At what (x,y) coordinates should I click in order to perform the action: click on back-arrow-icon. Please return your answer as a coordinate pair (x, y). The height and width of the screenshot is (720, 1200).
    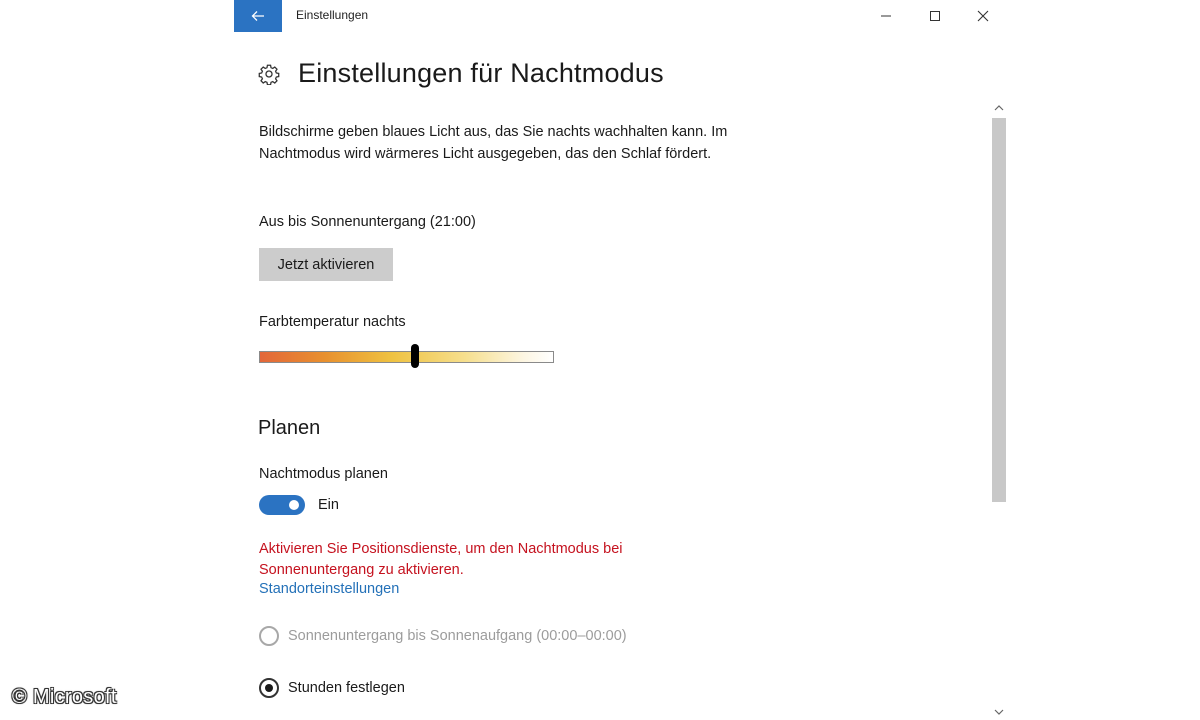
    Looking at the image, I should click on (257, 16).